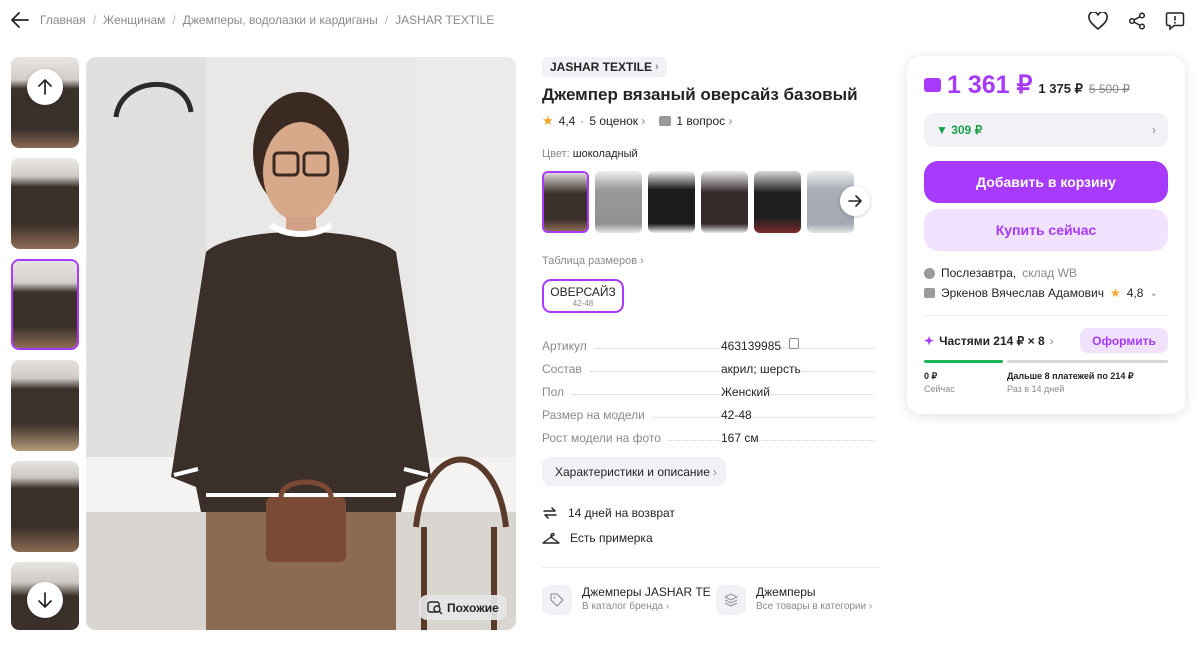  What do you see at coordinates (929, 273) in the screenshot?
I see `box-icon` at bounding box center [929, 273].